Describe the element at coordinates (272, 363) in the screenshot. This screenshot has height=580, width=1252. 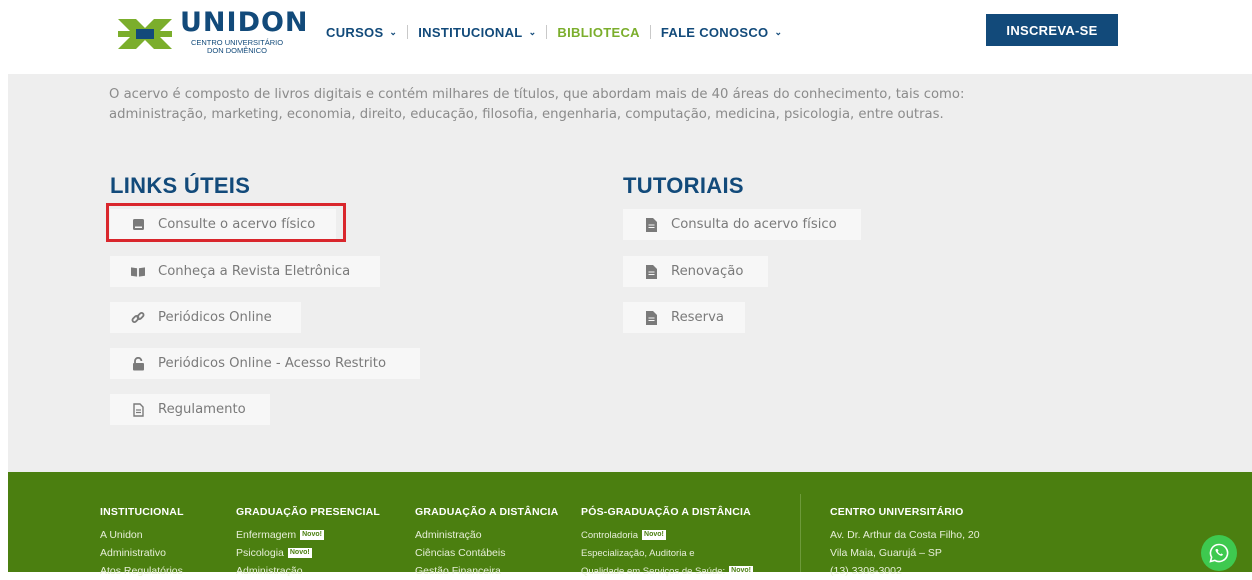
I see `link-label: Periódicos Online - Acesso Restrito` at that location.